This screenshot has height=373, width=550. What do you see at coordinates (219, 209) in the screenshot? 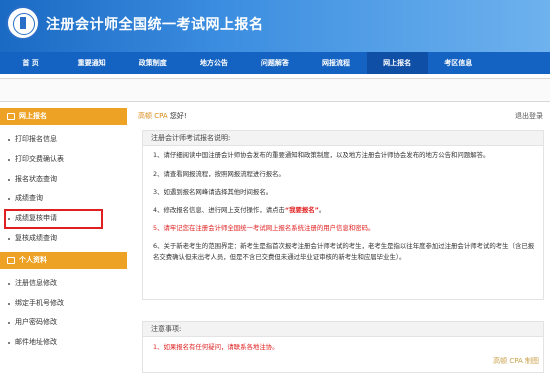
I see `notice-item-4-text: 4、修改报名信息、进行网上支付操作，请点击` at bounding box center [219, 209].